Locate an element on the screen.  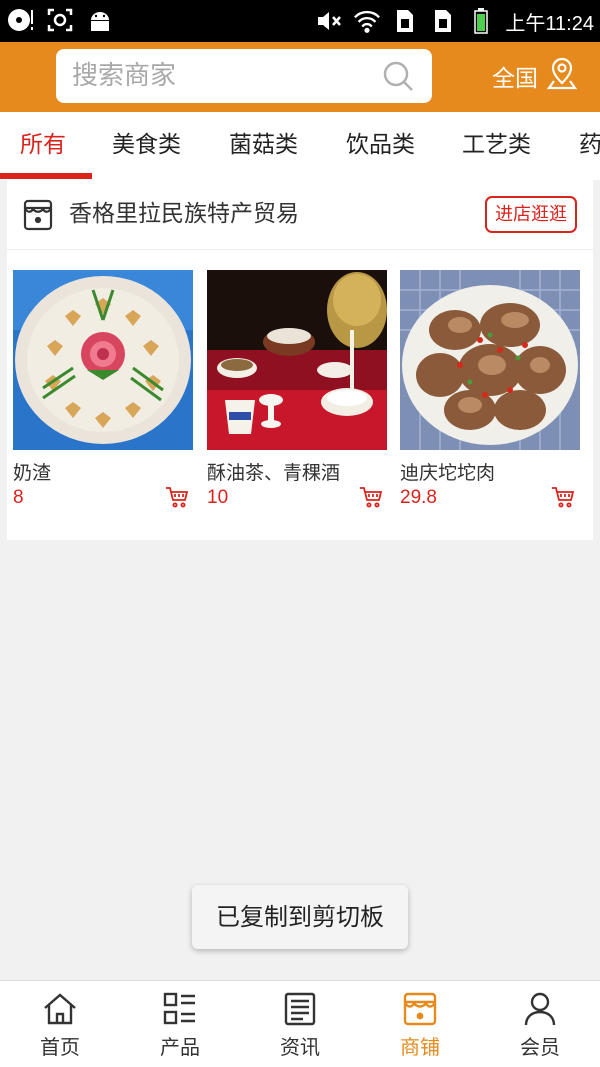
tab-medicine: 药 is located at coordinates (589, 146).